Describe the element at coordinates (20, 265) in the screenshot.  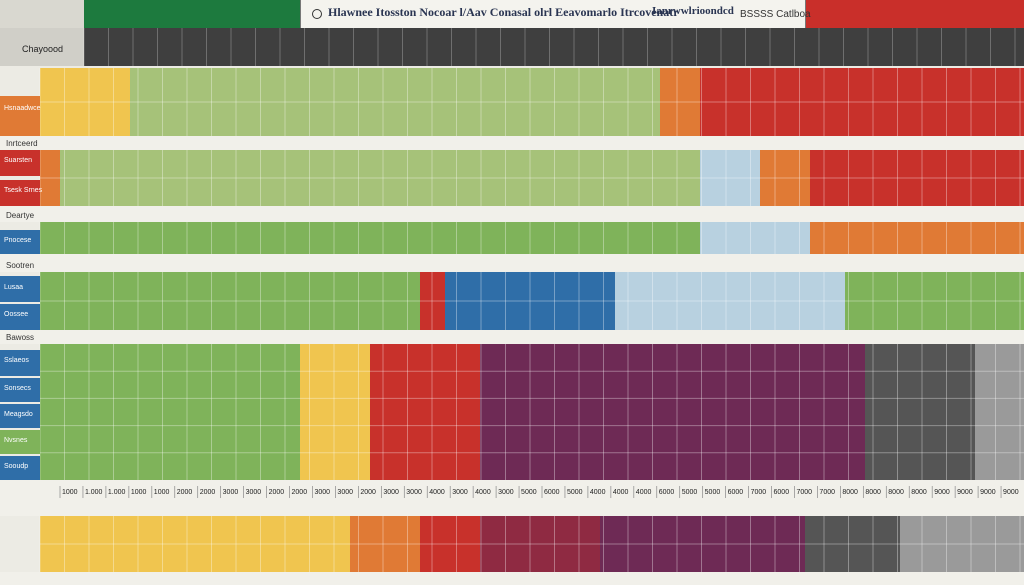
I see `band-label: Sootren` at that location.